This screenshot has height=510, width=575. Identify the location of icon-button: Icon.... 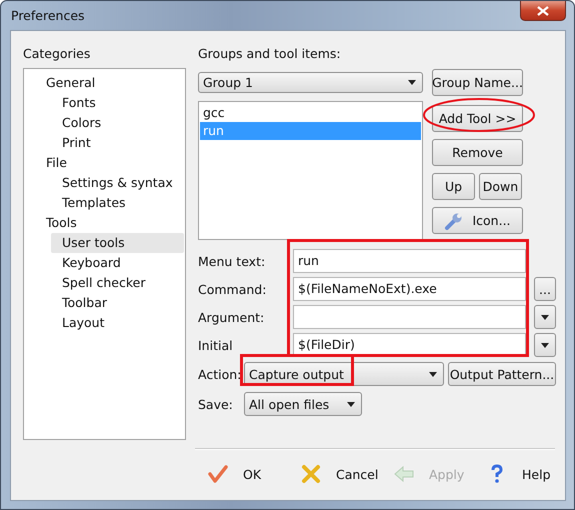
(477, 220).